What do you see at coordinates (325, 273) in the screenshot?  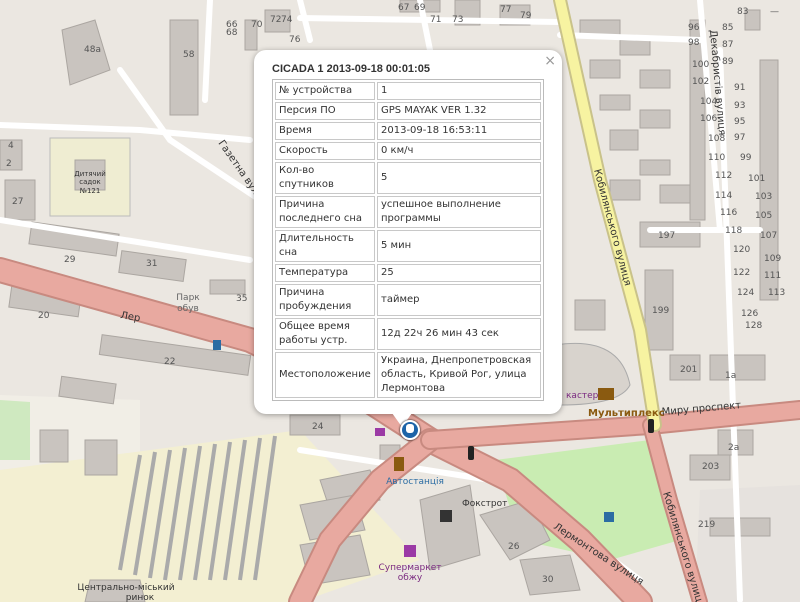 I see `table-cell-key: Температура` at bounding box center [325, 273].